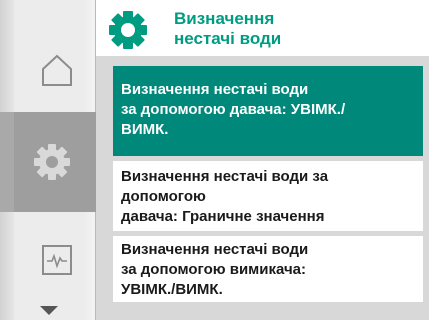 The image size is (429, 320). I want to click on chevron-down-icon, so click(49, 310).